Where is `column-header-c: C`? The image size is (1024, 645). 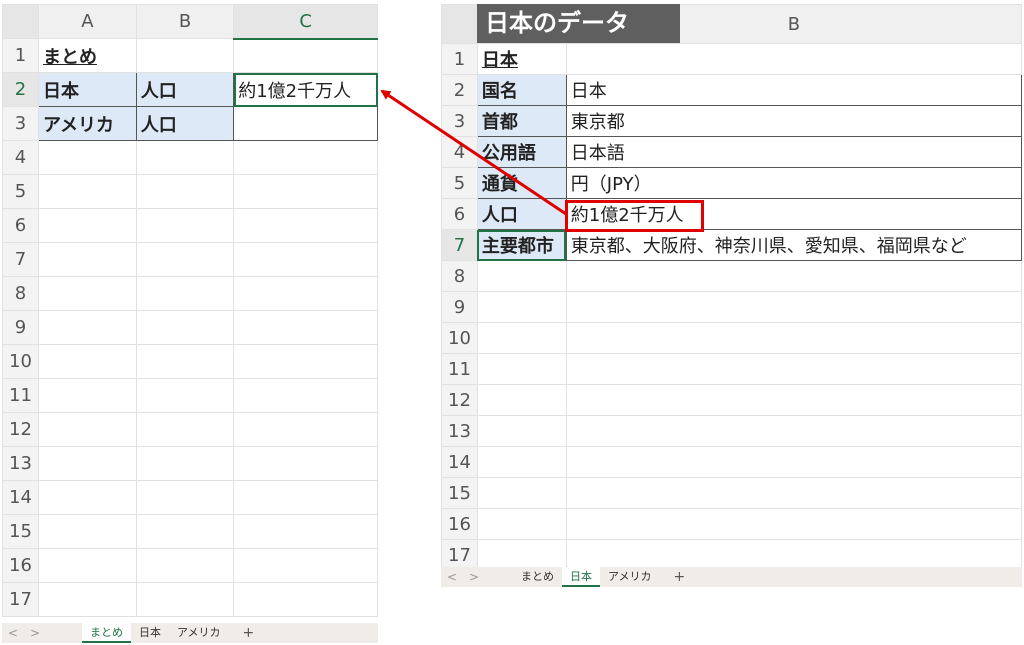 column-header-c: C is located at coordinates (305, 22).